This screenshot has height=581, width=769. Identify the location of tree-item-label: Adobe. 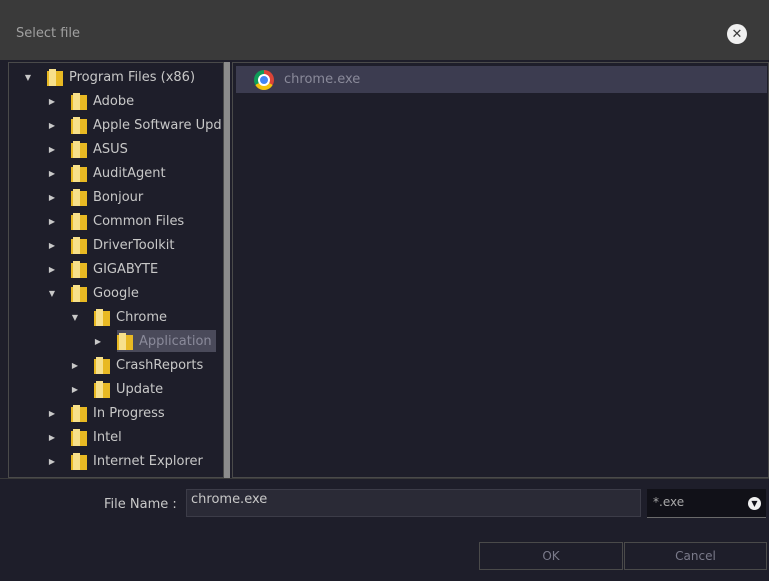
(114, 101).